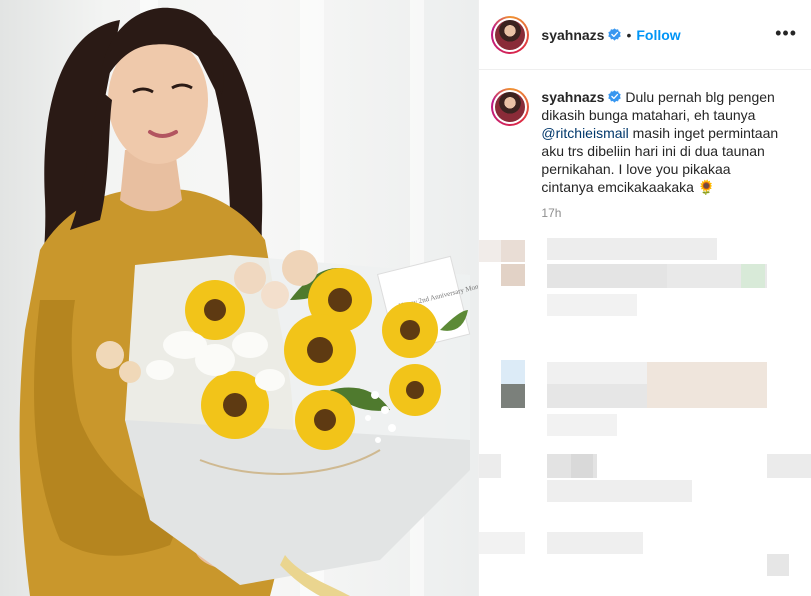 This screenshot has height=596, width=811. What do you see at coordinates (510, 107) in the screenshot?
I see `caption-avatar` at bounding box center [510, 107].